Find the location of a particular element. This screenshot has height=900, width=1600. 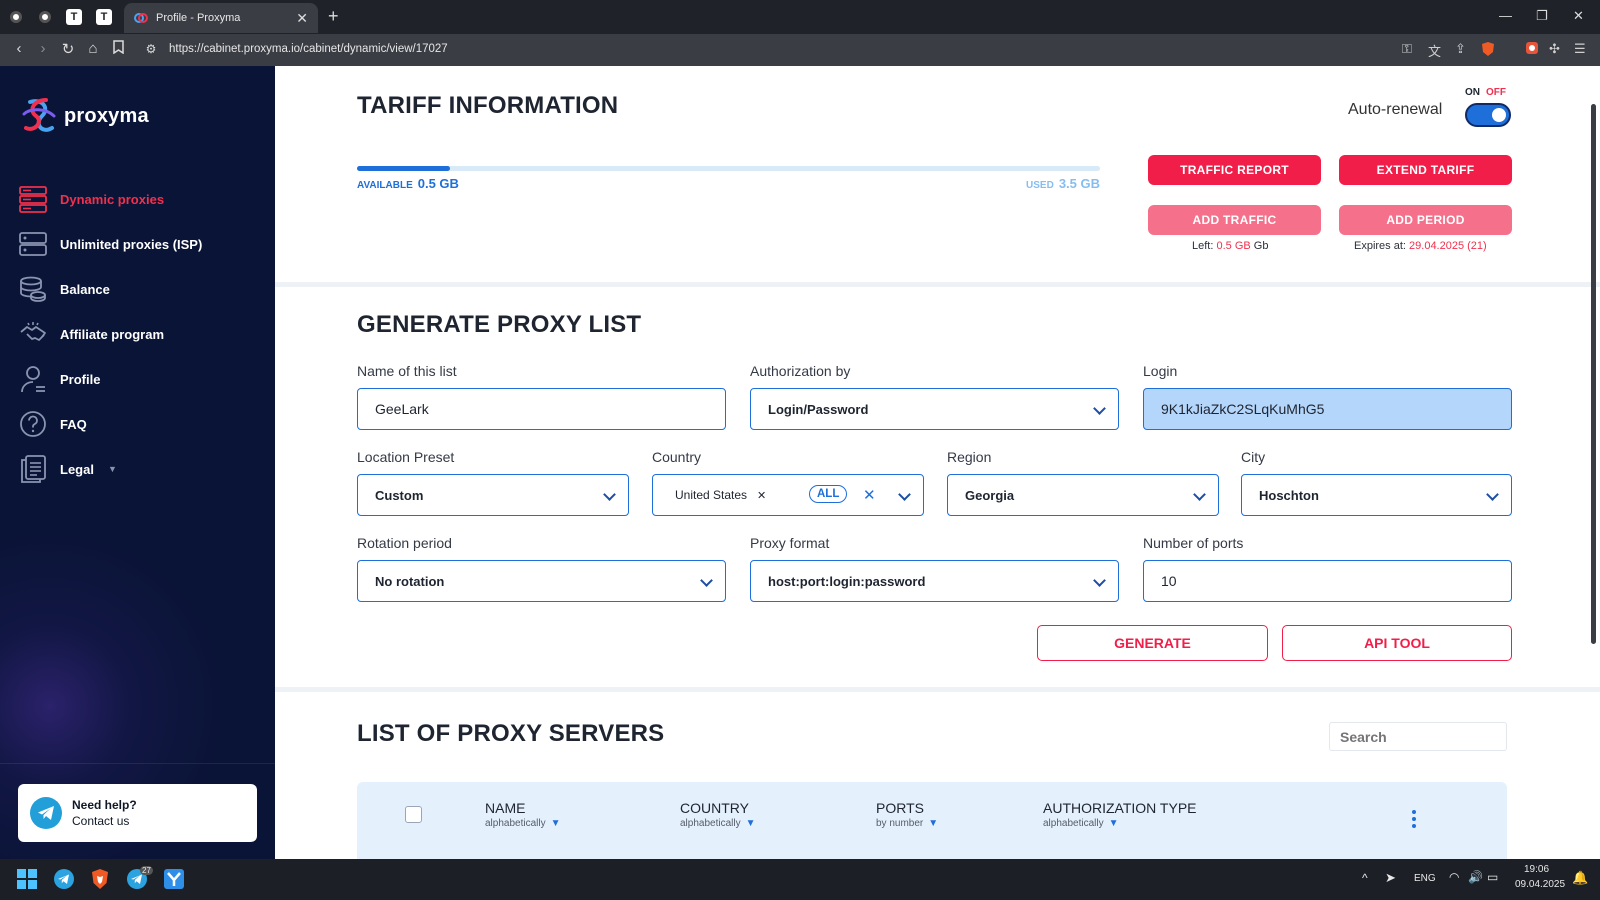

volume-icon: 🔊 is located at coordinates (1475, 877).